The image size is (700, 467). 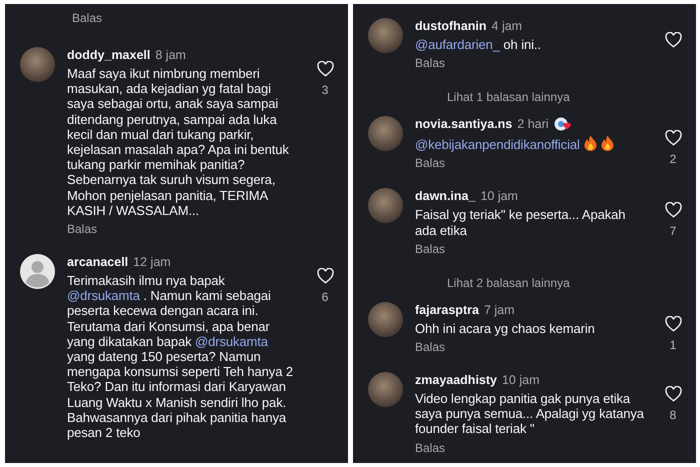 What do you see at coordinates (505, 328) in the screenshot?
I see `comment-text: Ohh ini acara yg chaos kemarin` at bounding box center [505, 328].